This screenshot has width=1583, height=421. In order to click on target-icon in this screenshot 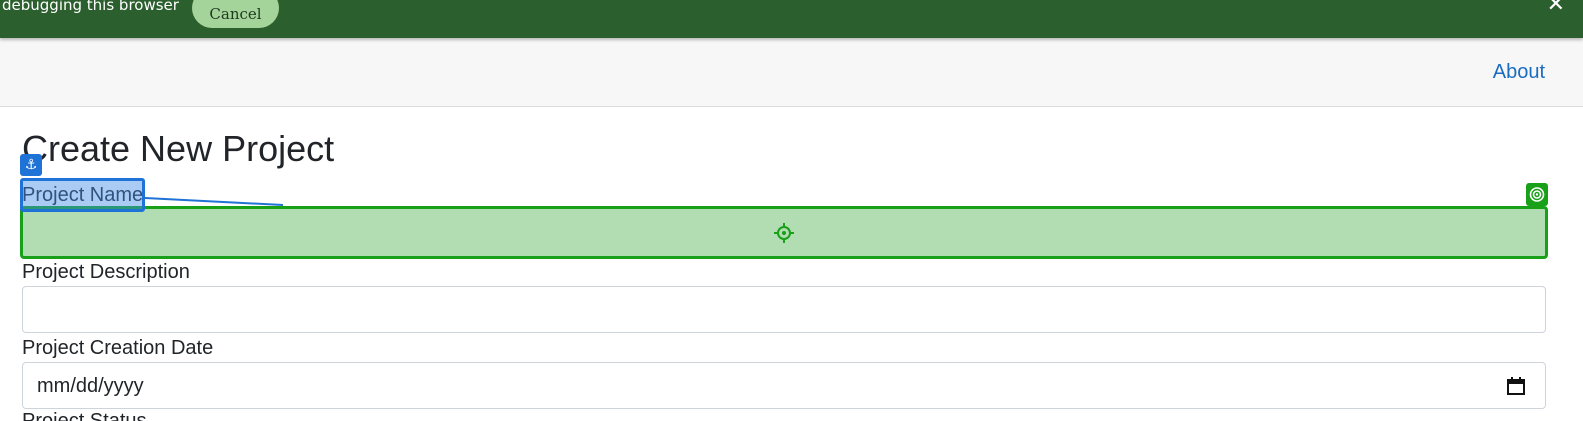, I will do `click(1537, 194)`.